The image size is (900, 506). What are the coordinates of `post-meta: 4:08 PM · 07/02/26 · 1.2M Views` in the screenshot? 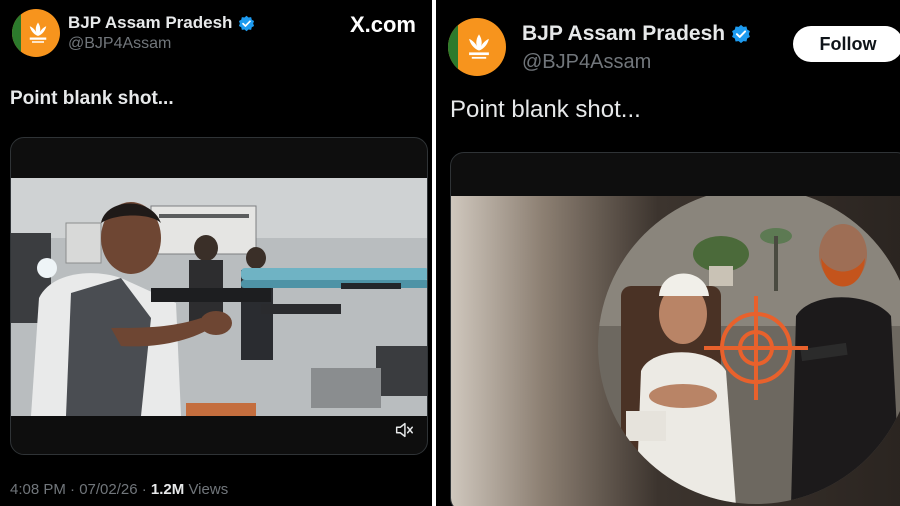 It's located at (119, 489).